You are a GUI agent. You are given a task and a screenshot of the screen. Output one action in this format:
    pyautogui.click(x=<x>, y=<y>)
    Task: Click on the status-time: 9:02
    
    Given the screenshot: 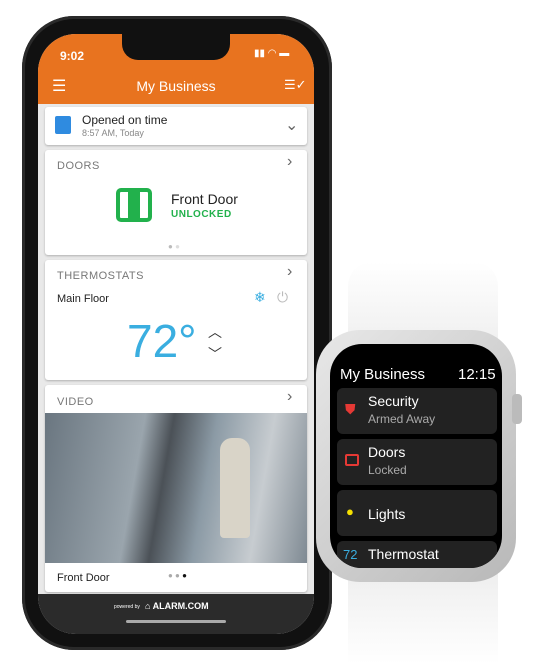 What is the action you would take?
    pyautogui.click(x=72, y=56)
    